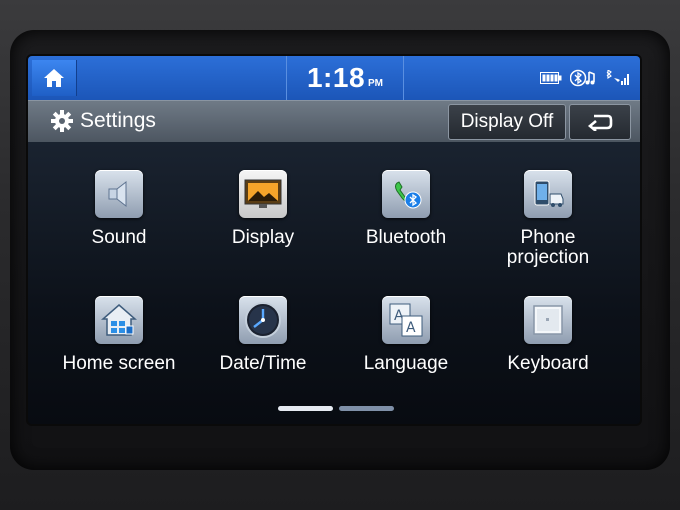 This screenshot has width=680, height=510. I want to click on menu-item-phone-projection: Phone projection, so click(548, 220).